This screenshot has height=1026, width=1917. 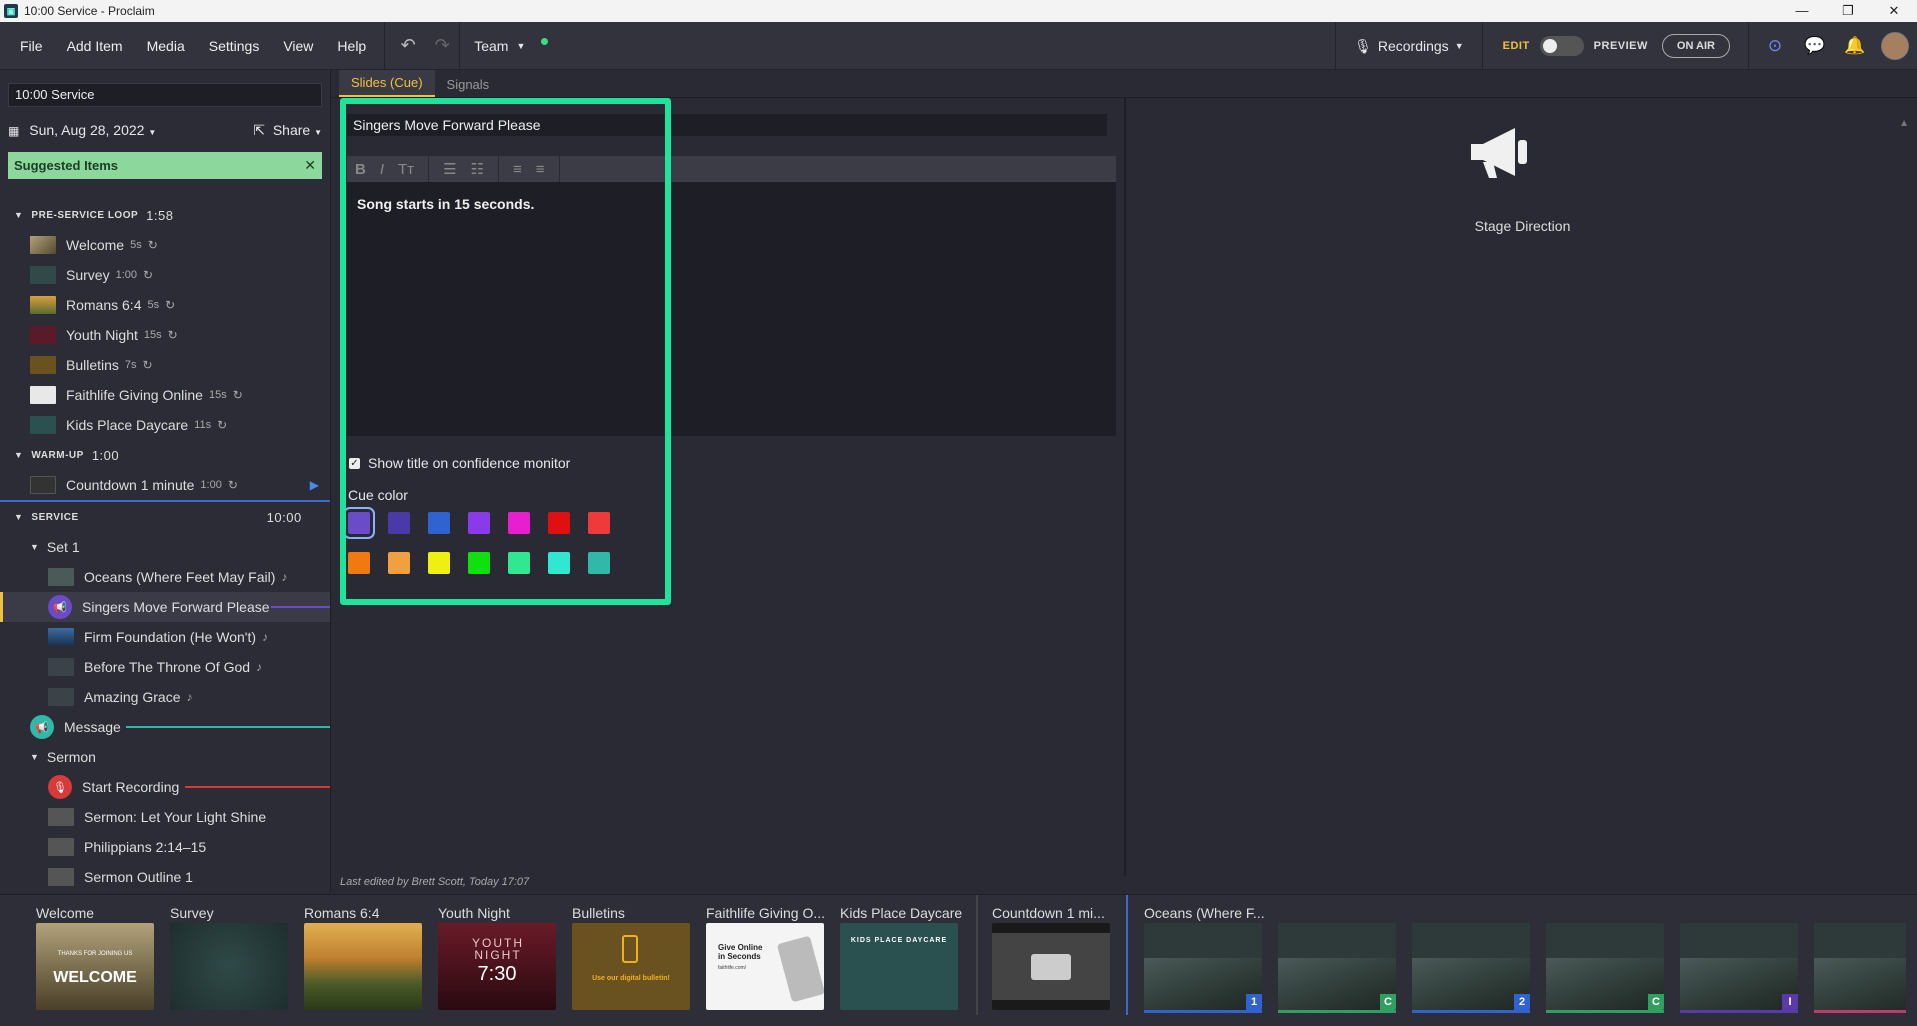 I want to click on indent-icon: ≡, so click(x=540, y=169).